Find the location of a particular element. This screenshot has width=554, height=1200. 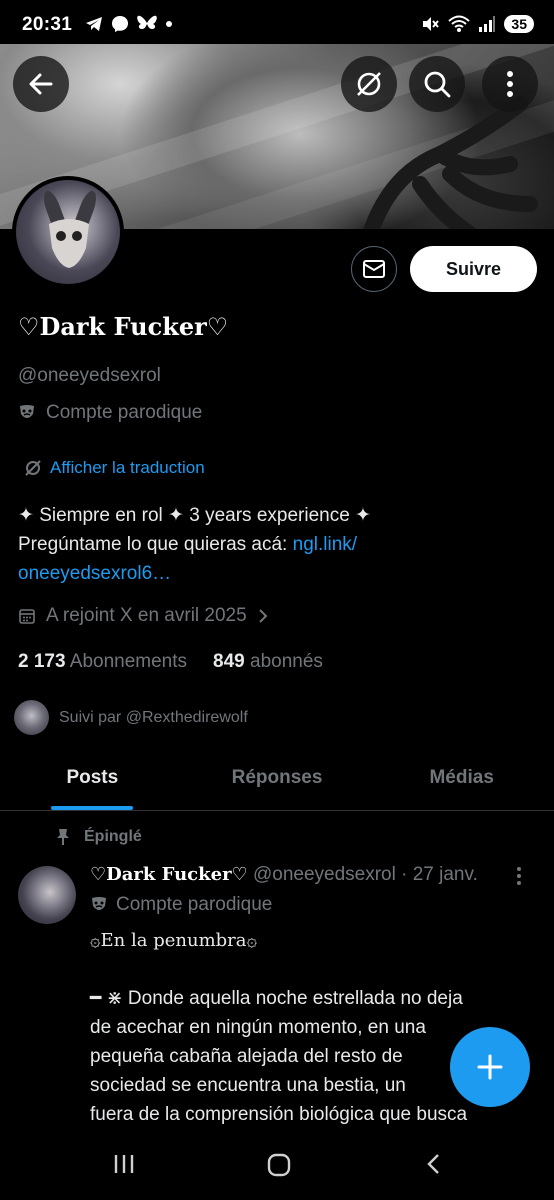

bio-link: ngl.link/ is located at coordinates (325, 544).